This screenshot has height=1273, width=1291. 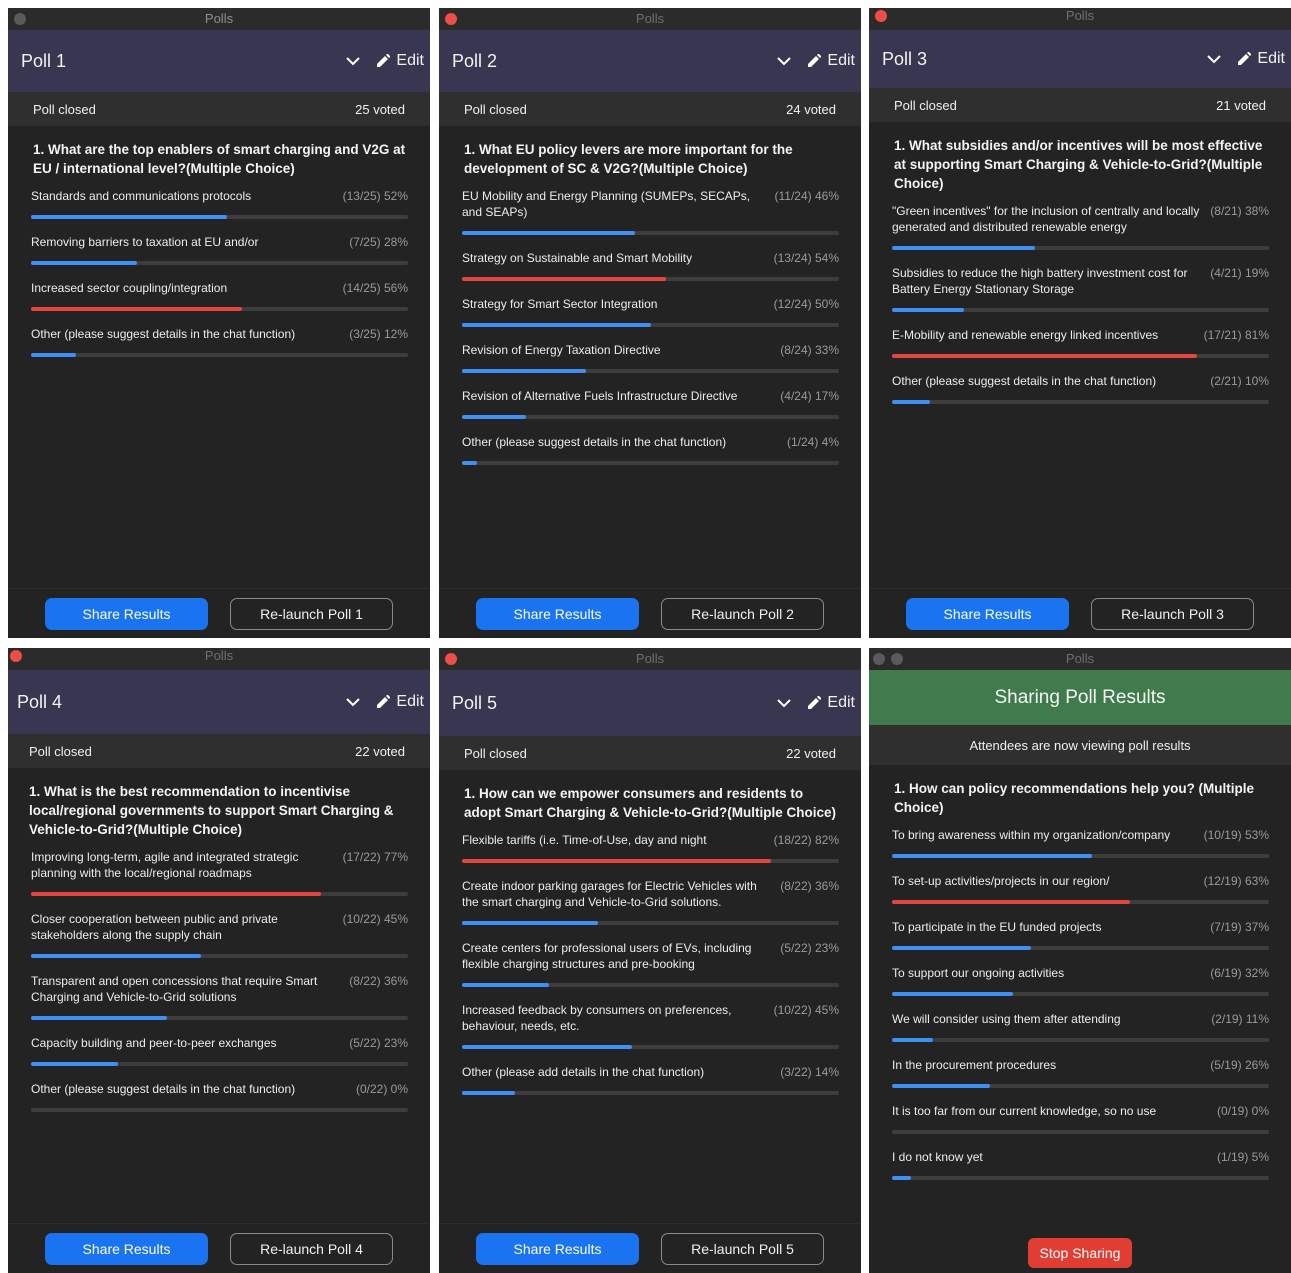 What do you see at coordinates (742, 1248) in the screenshot?
I see `relaunch-poll-button: Re-launch Poll 5` at bounding box center [742, 1248].